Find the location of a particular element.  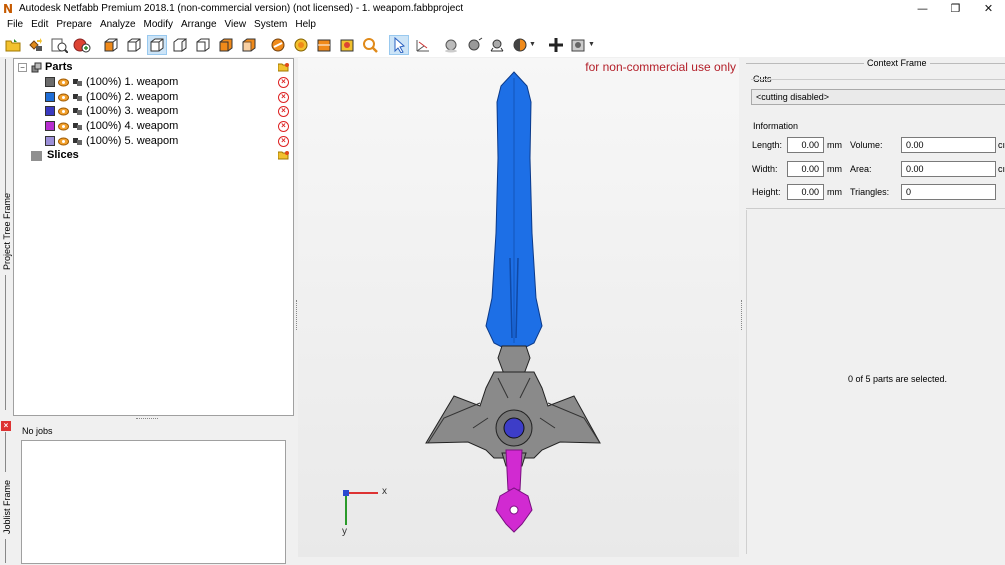

maximize-button: ❐ is located at coordinates (955, 8).